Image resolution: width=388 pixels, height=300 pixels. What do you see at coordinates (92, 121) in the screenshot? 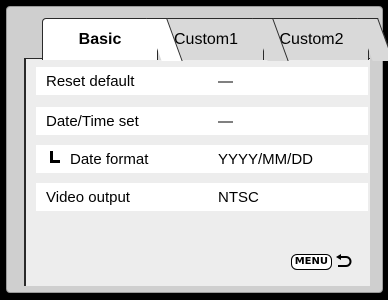
I see `setting-label: Date/Time set` at bounding box center [92, 121].